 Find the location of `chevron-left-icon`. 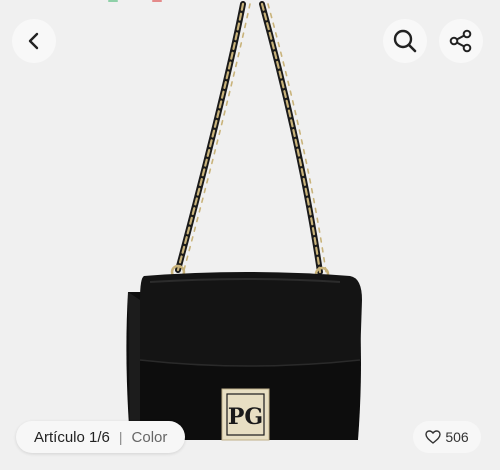

chevron-left-icon is located at coordinates (33, 41).